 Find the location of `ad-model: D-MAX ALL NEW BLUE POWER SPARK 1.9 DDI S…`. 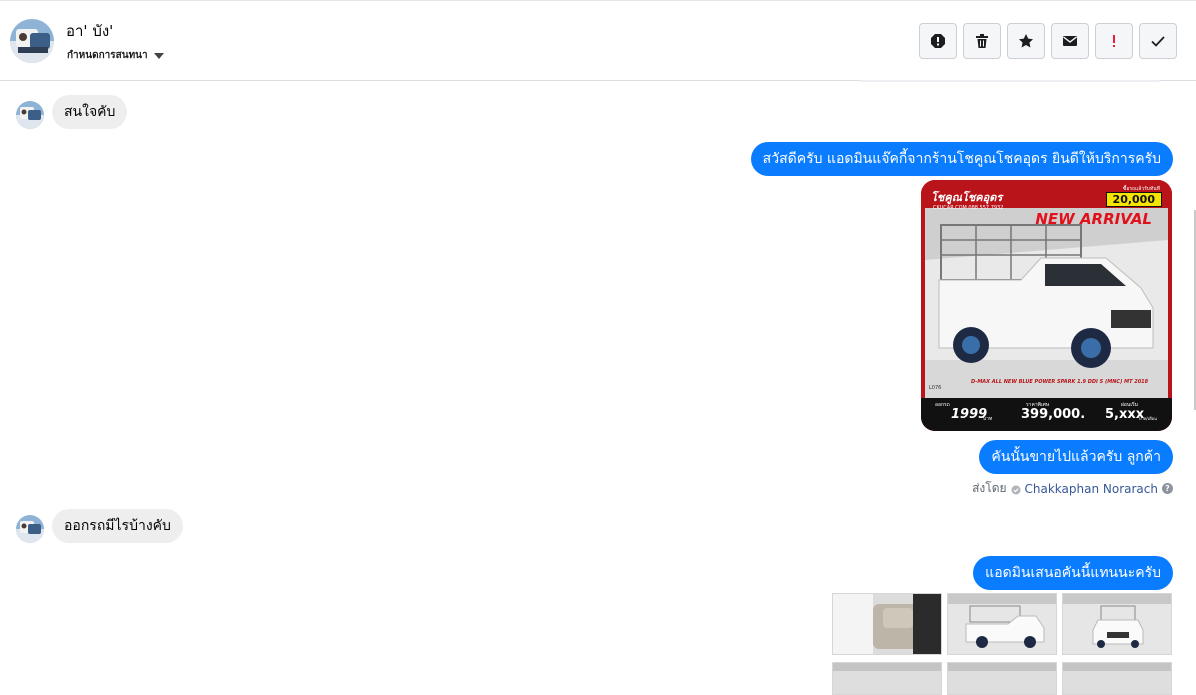

ad-model: D-MAX ALL NEW BLUE POWER SPARK 1.9 DDI S… is located at coordinates (1060, 382).